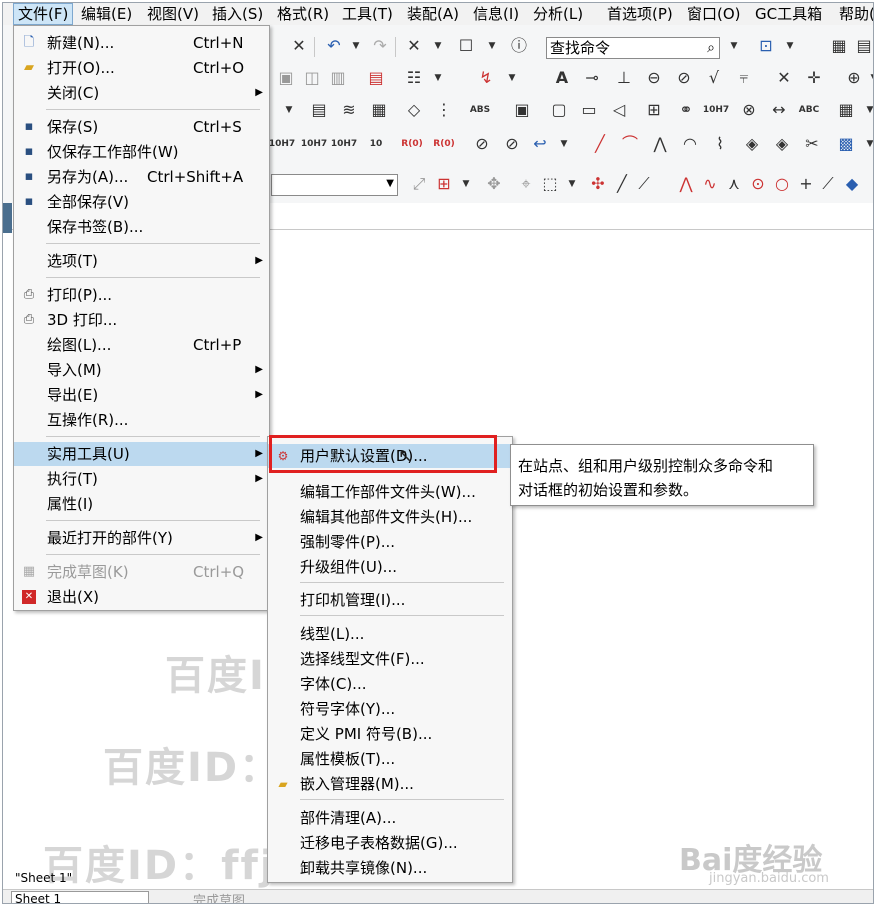 This screenshot has height=908, width=878. I want to click on file-menu-close: 关闭(C) ▶, so click(141, 93).